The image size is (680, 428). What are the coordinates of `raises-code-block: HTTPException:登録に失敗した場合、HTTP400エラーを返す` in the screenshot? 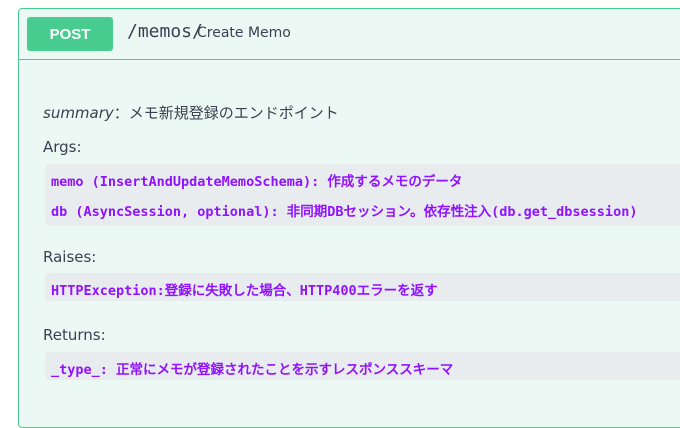 It's located at (362, 287).